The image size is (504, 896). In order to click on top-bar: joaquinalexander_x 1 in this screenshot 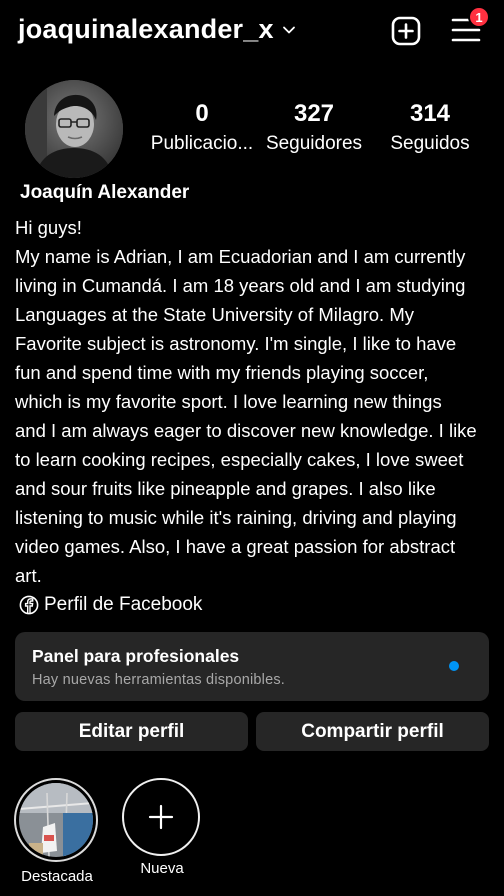, I will do `click(252, 32)`.